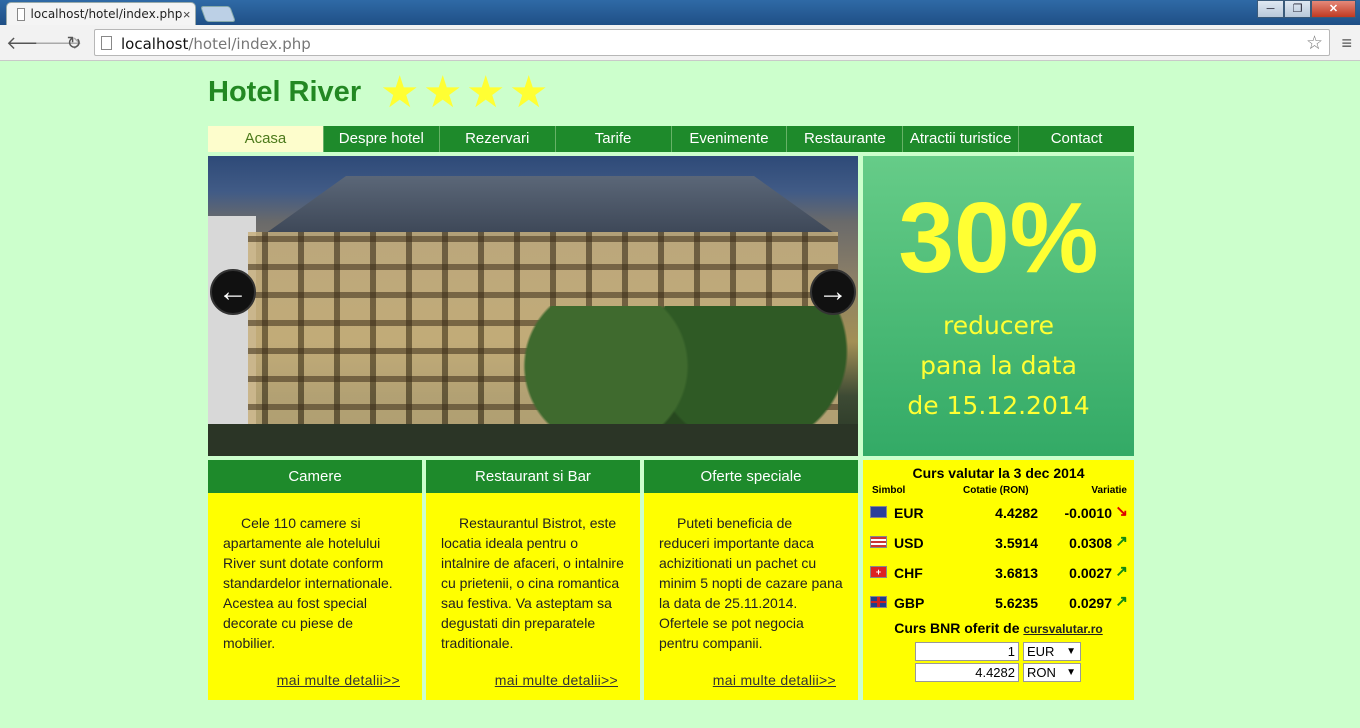 The height and width of the screenshot is (728, 1360). I want to click on photo-street, so click(533, 440).